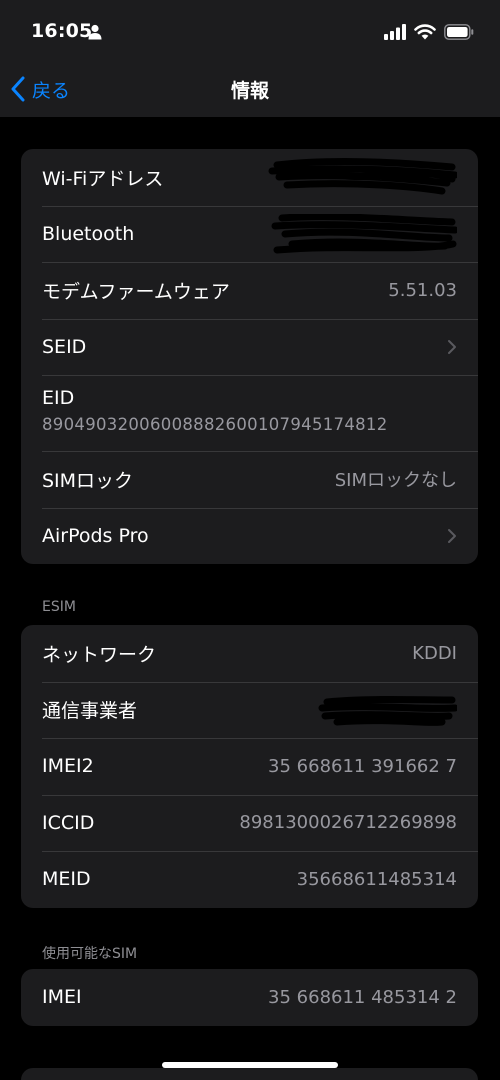 This screenshot has height=1080, width=500. Describe the element at coordinates (103, 178) in the screenshot. I see `row-label: Wi-Fiアドレス` at that location.